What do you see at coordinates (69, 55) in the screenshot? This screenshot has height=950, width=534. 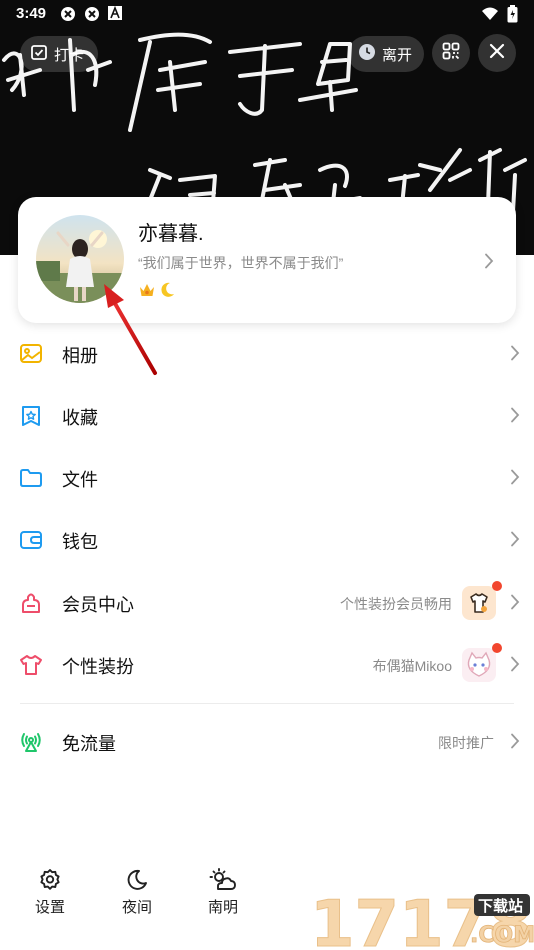 I see `checkin-label: 打卡` at bounding box center [69, 55].